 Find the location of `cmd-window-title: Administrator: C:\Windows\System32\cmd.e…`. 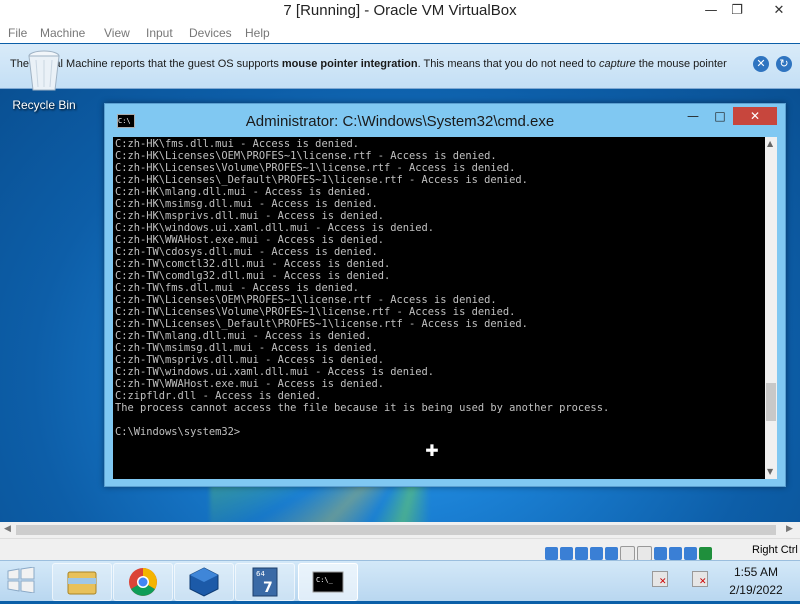

cmd-window-title: Administrator: C:\Windows\System32\cmd.e… is located at coordinates (400, 121).